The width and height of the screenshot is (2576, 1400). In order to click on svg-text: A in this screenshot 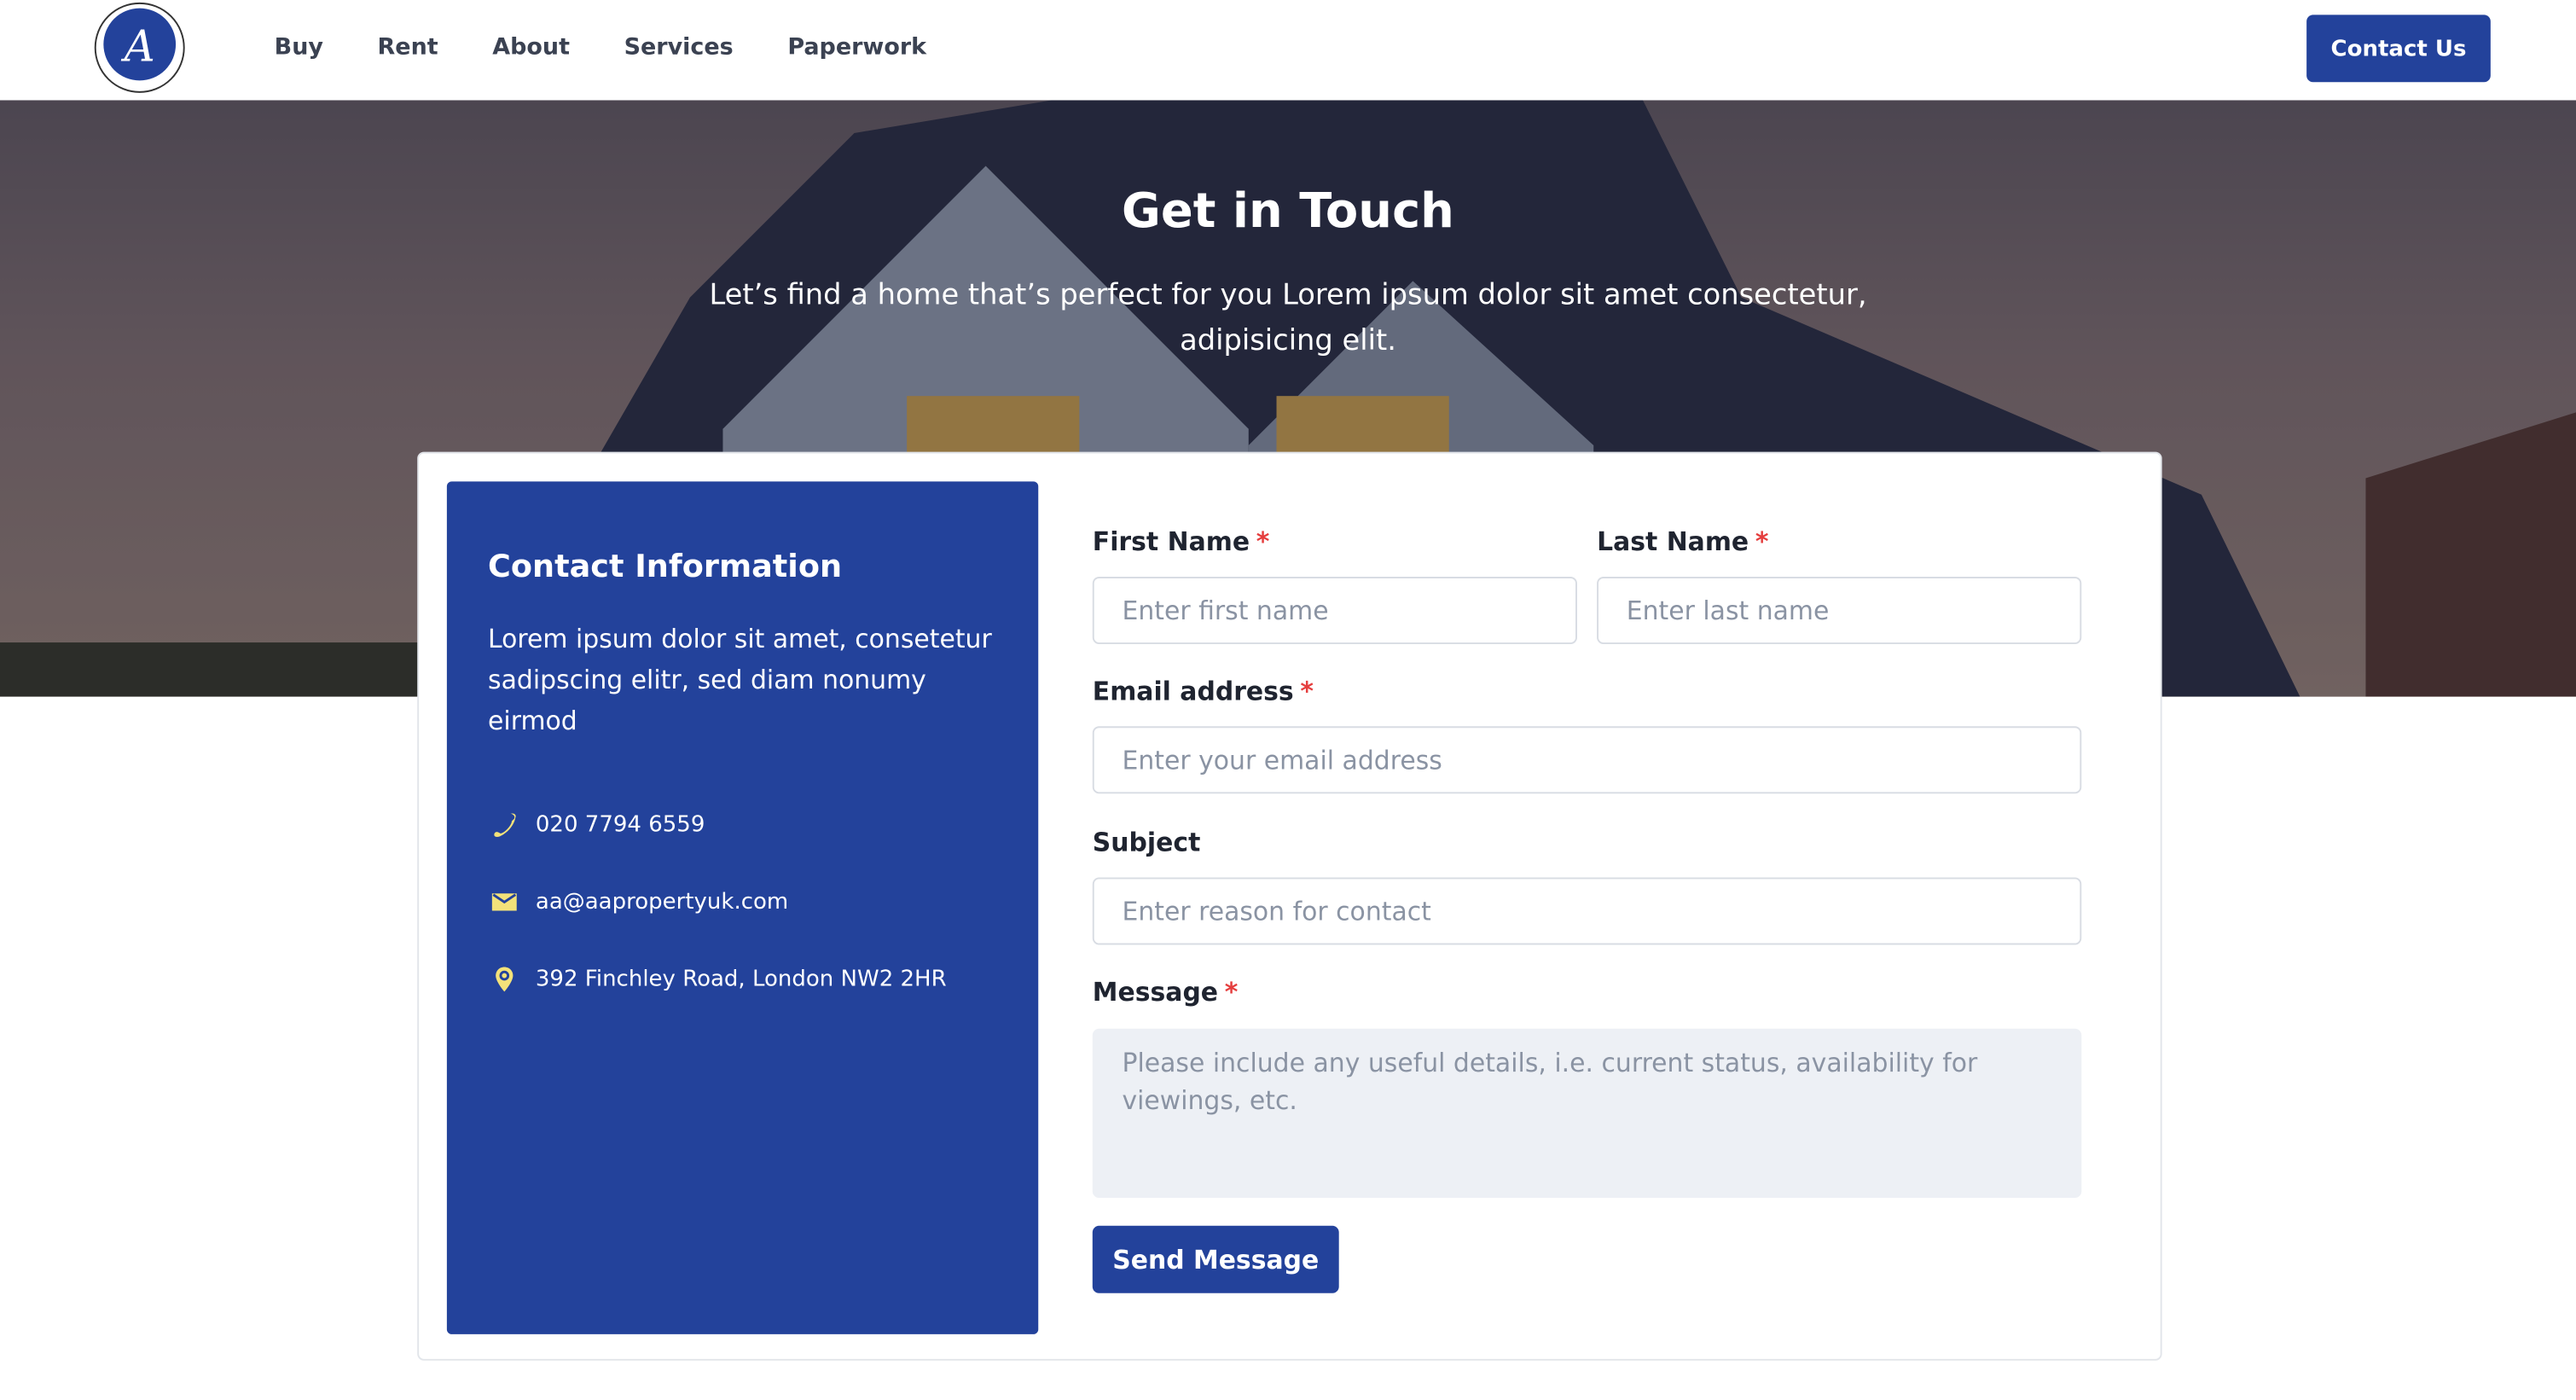, I will do `click(138, 46)`.